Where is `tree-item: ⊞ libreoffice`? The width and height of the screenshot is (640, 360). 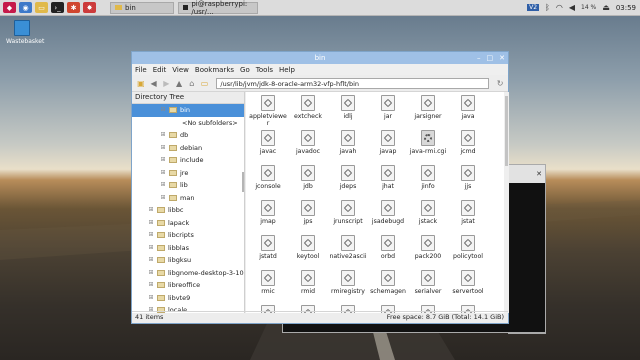
tree-item: ⊞ libreoffice is located at coordinates (188, 285).